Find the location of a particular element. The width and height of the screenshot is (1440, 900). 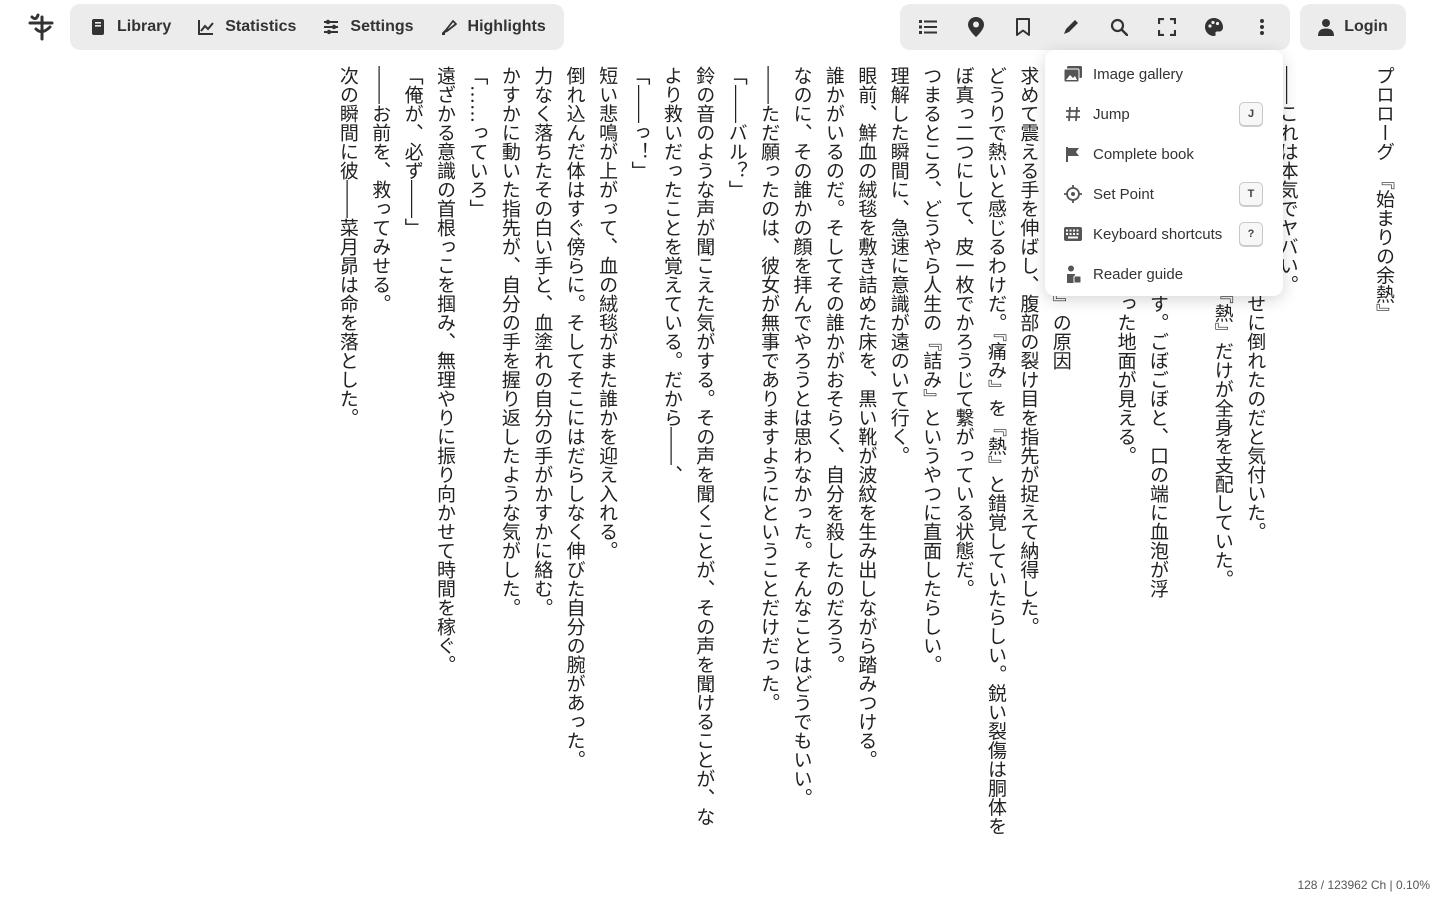

paragraph: 「――っ！」 is located at coordinates (639, 123).